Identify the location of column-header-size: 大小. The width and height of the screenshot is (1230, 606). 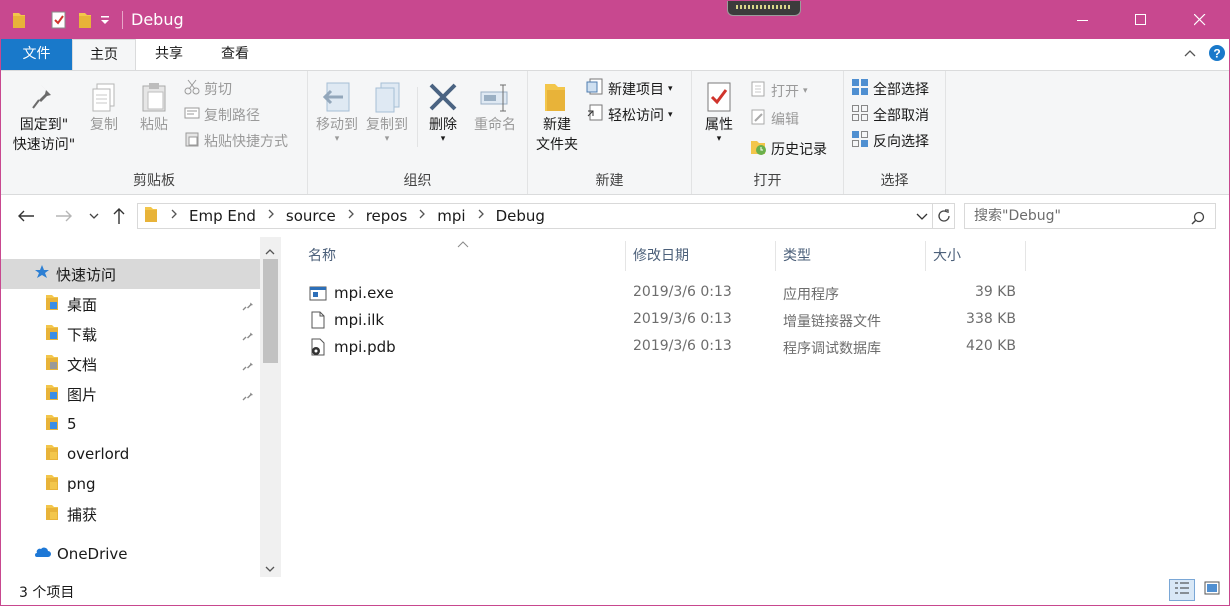
(976, 256).